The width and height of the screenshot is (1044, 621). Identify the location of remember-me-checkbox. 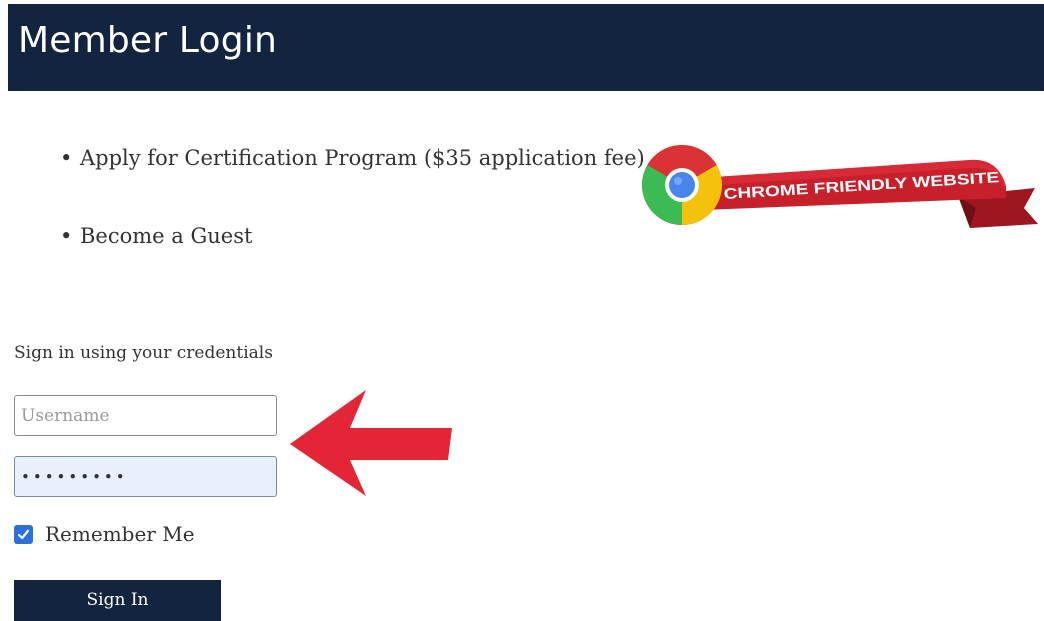
(23, 534).